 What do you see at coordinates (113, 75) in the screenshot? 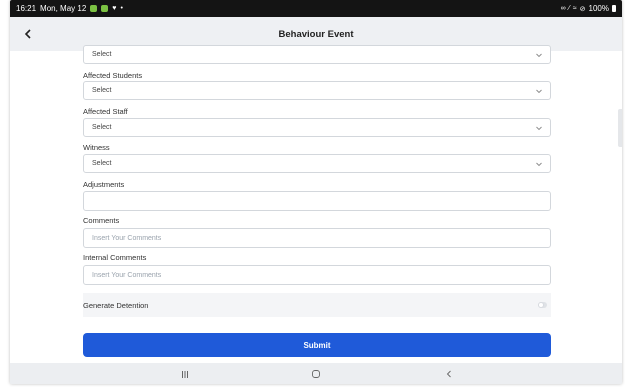
I see `affected-students-label: Affected Students` at bounding box center [113, 75].